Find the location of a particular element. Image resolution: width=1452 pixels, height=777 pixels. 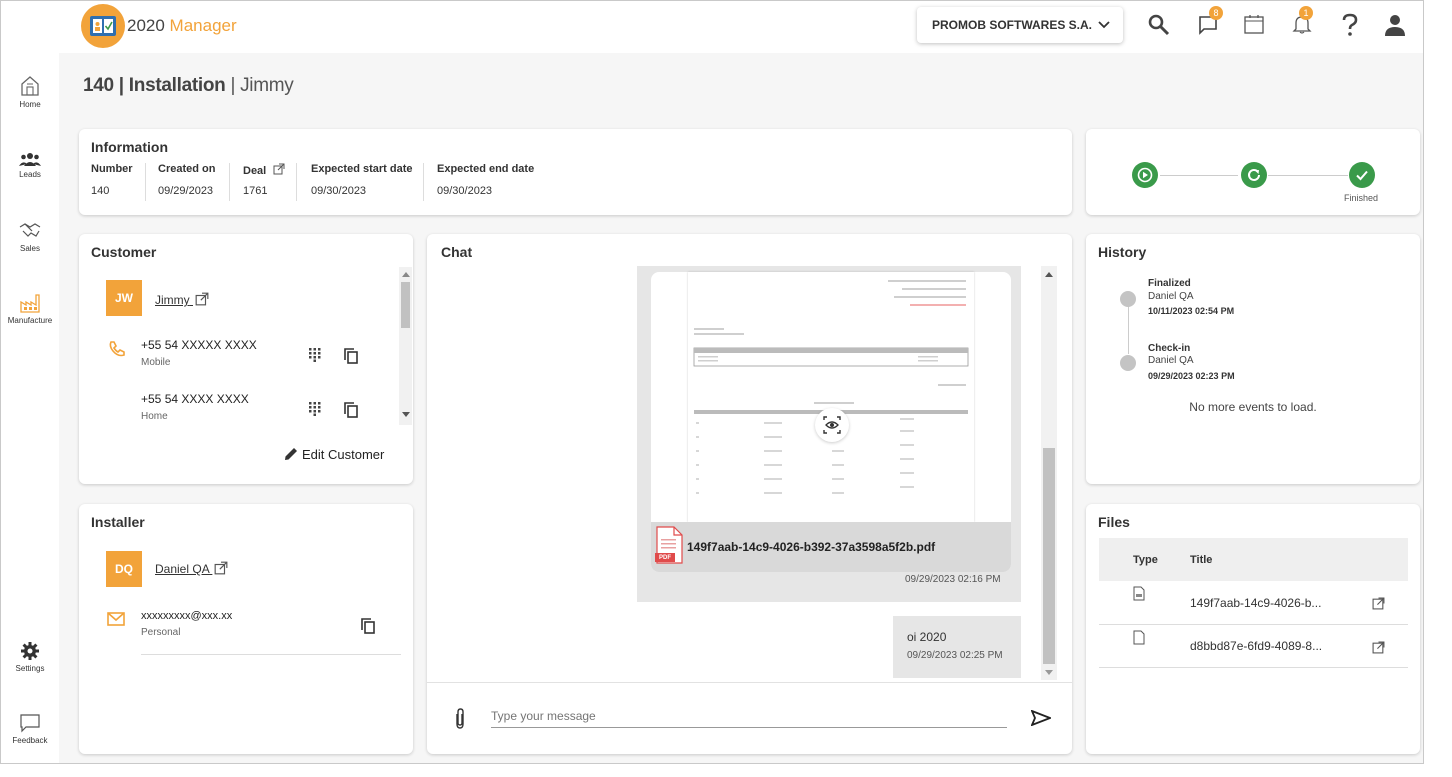

step-finished-label: Finished is located at coordinates (1361, 198).